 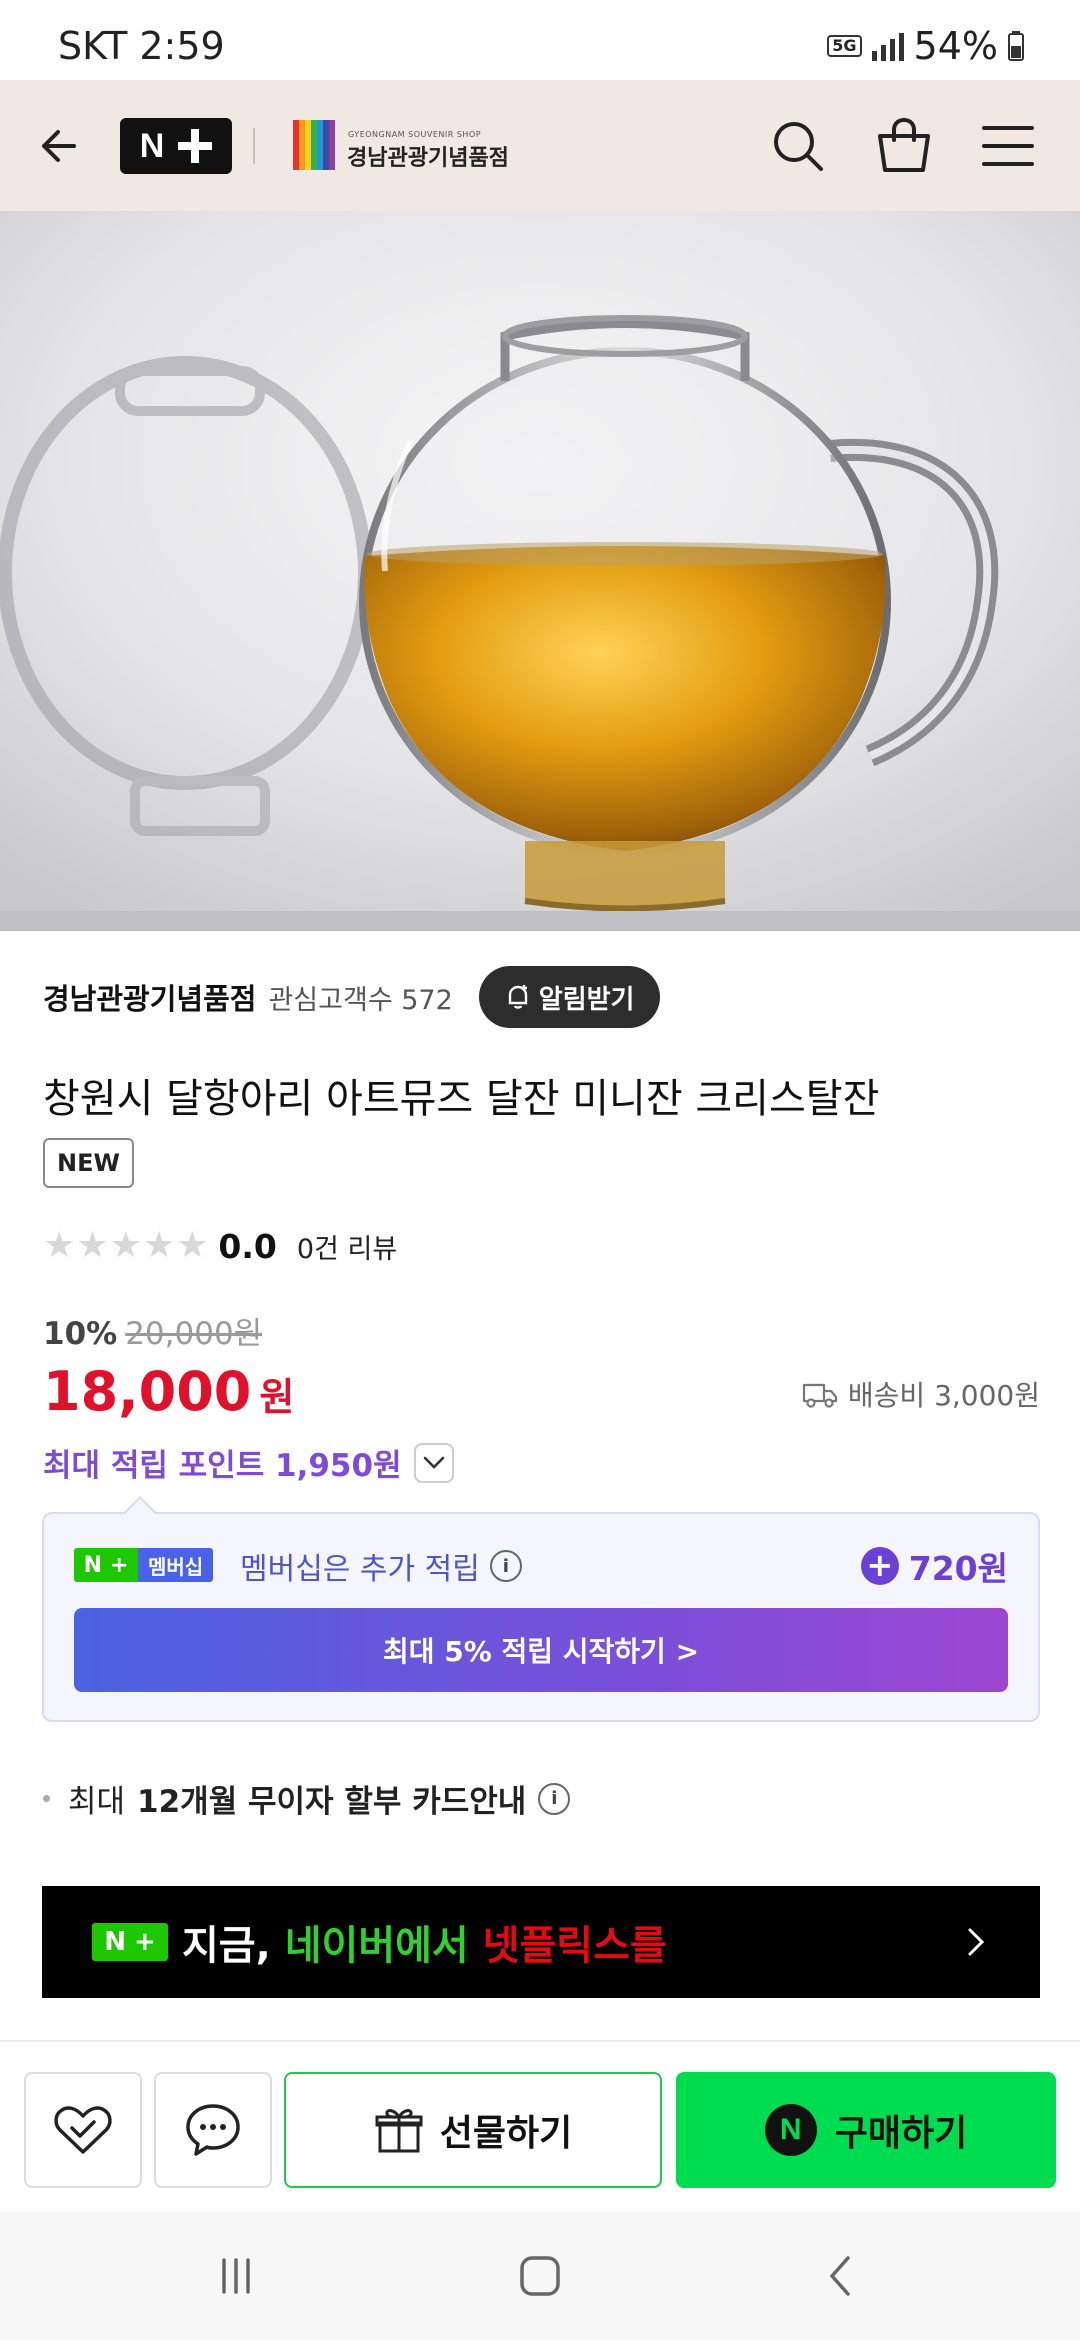 I want to click on discount-row: 10% 20,000원, so click(x=152, y=1330).